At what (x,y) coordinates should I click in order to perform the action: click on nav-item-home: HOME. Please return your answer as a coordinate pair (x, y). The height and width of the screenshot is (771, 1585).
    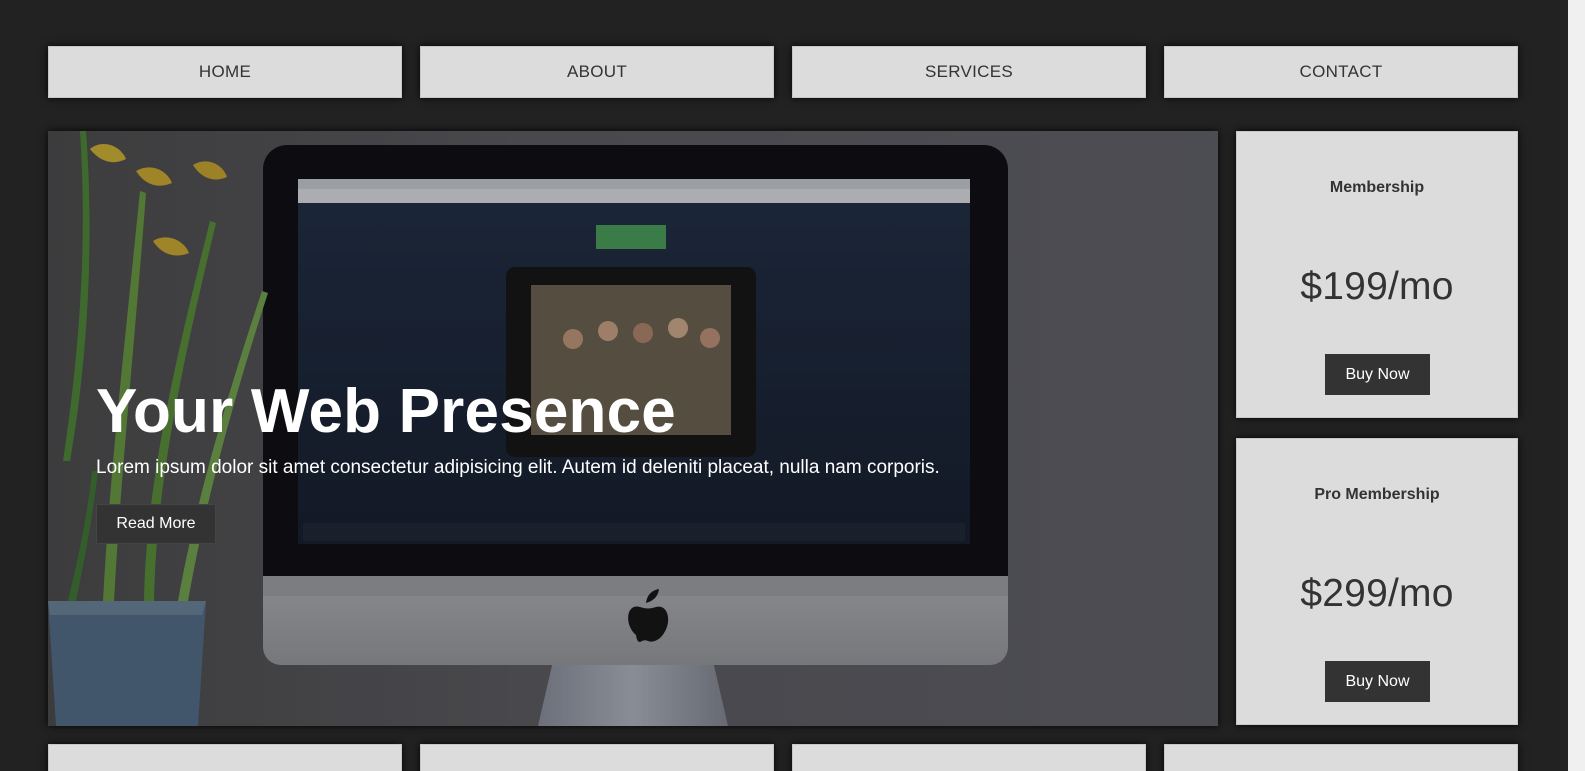
    Looking at the image, I should click on (225, 72).